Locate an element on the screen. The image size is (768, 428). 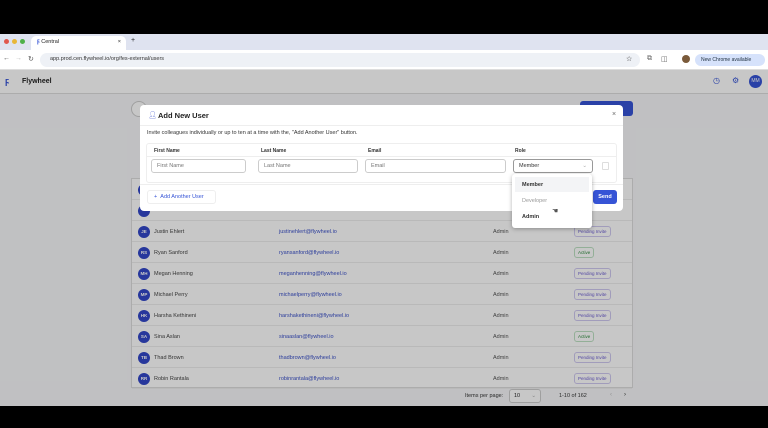
last-name-input is located at coordinates (308, 166).